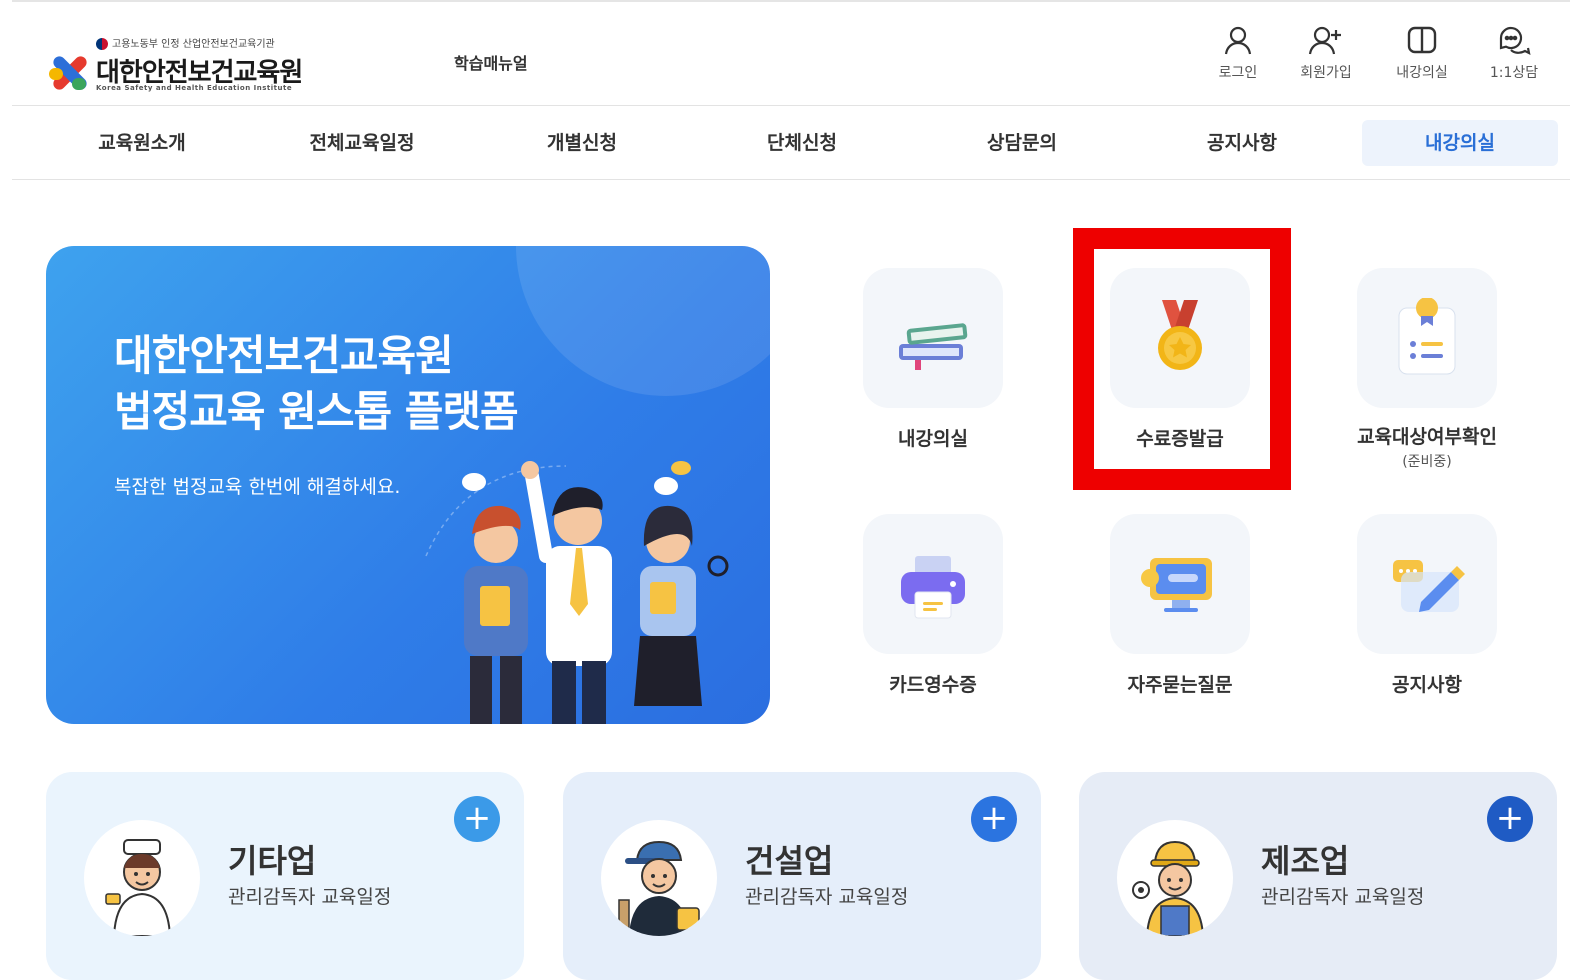  What do you see at coordinates (802, 143) in the screenshot?
I see `nav-item-group-apply: 단체신청` at bounding box center [802, 143].